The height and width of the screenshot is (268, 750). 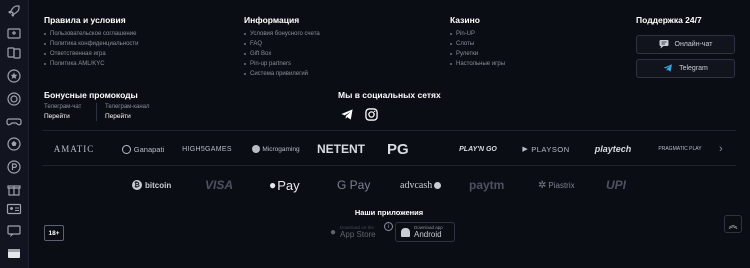 What do you see at coordinates (389, 130) in the screenshot?
I see `divider-top` at bounding box center [389, 130].